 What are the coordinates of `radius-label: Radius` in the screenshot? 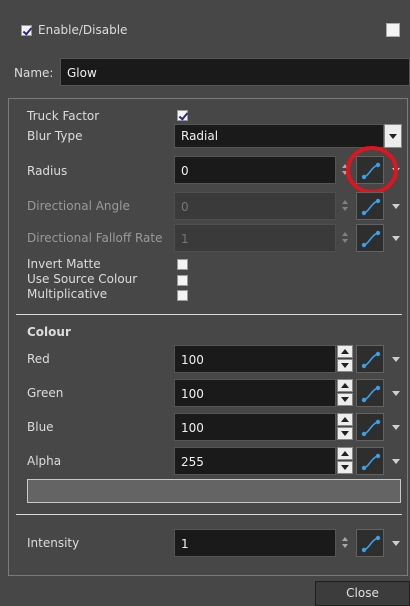 It's located at (47, 171).